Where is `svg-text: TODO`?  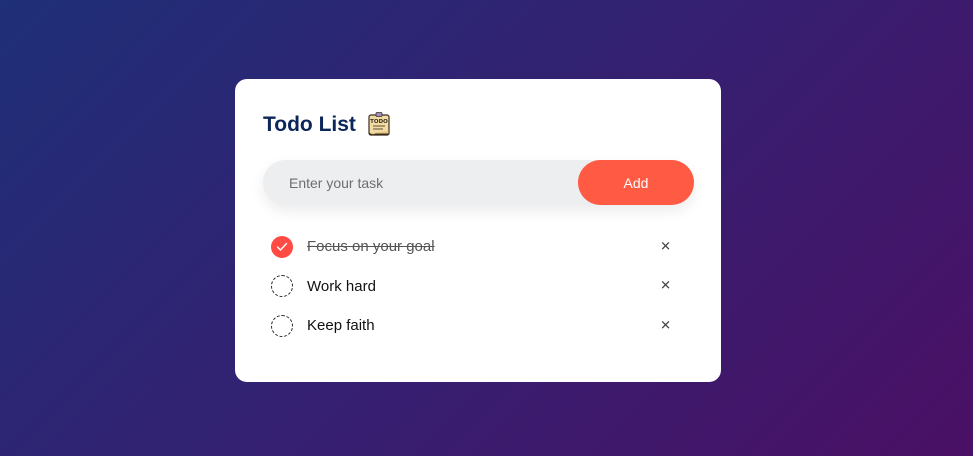 svg-text: TODO is located at coordinates (379, 122).